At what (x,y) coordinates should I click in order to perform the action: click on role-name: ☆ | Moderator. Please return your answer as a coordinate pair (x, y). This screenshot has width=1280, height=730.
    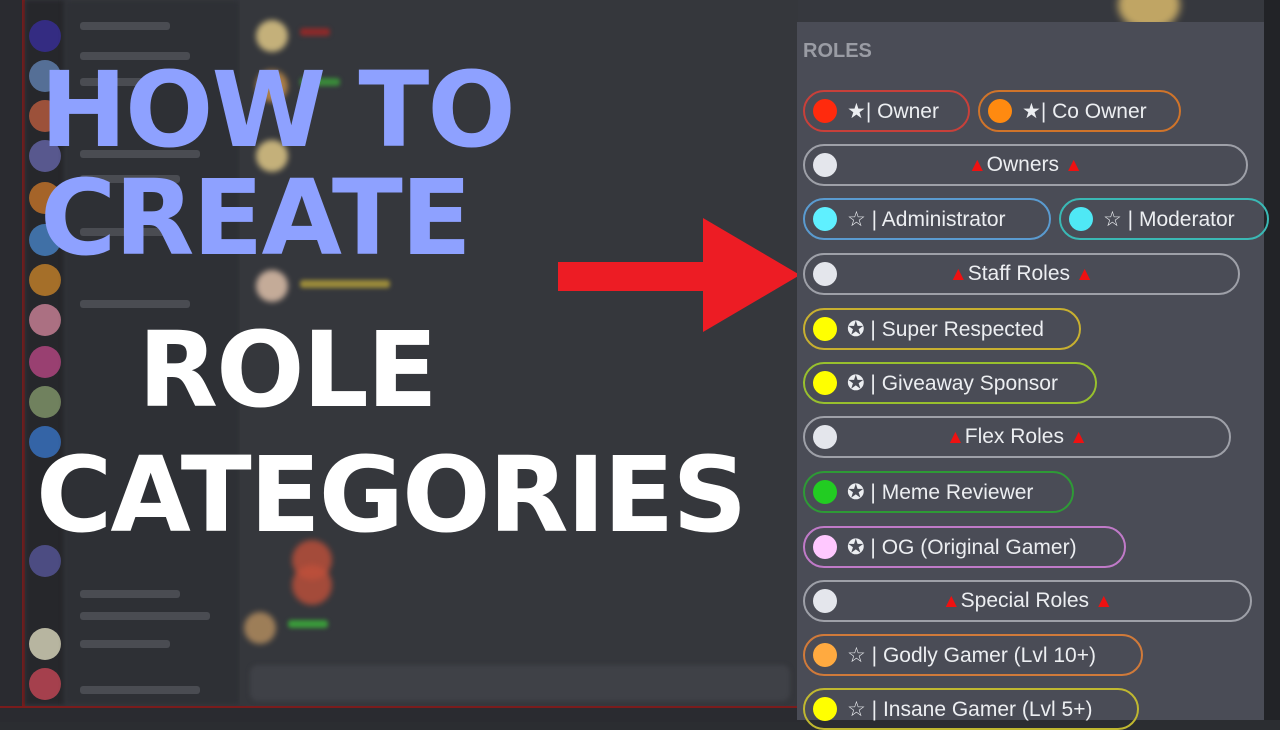
    Looking at the image, I should click on (1169, 219).